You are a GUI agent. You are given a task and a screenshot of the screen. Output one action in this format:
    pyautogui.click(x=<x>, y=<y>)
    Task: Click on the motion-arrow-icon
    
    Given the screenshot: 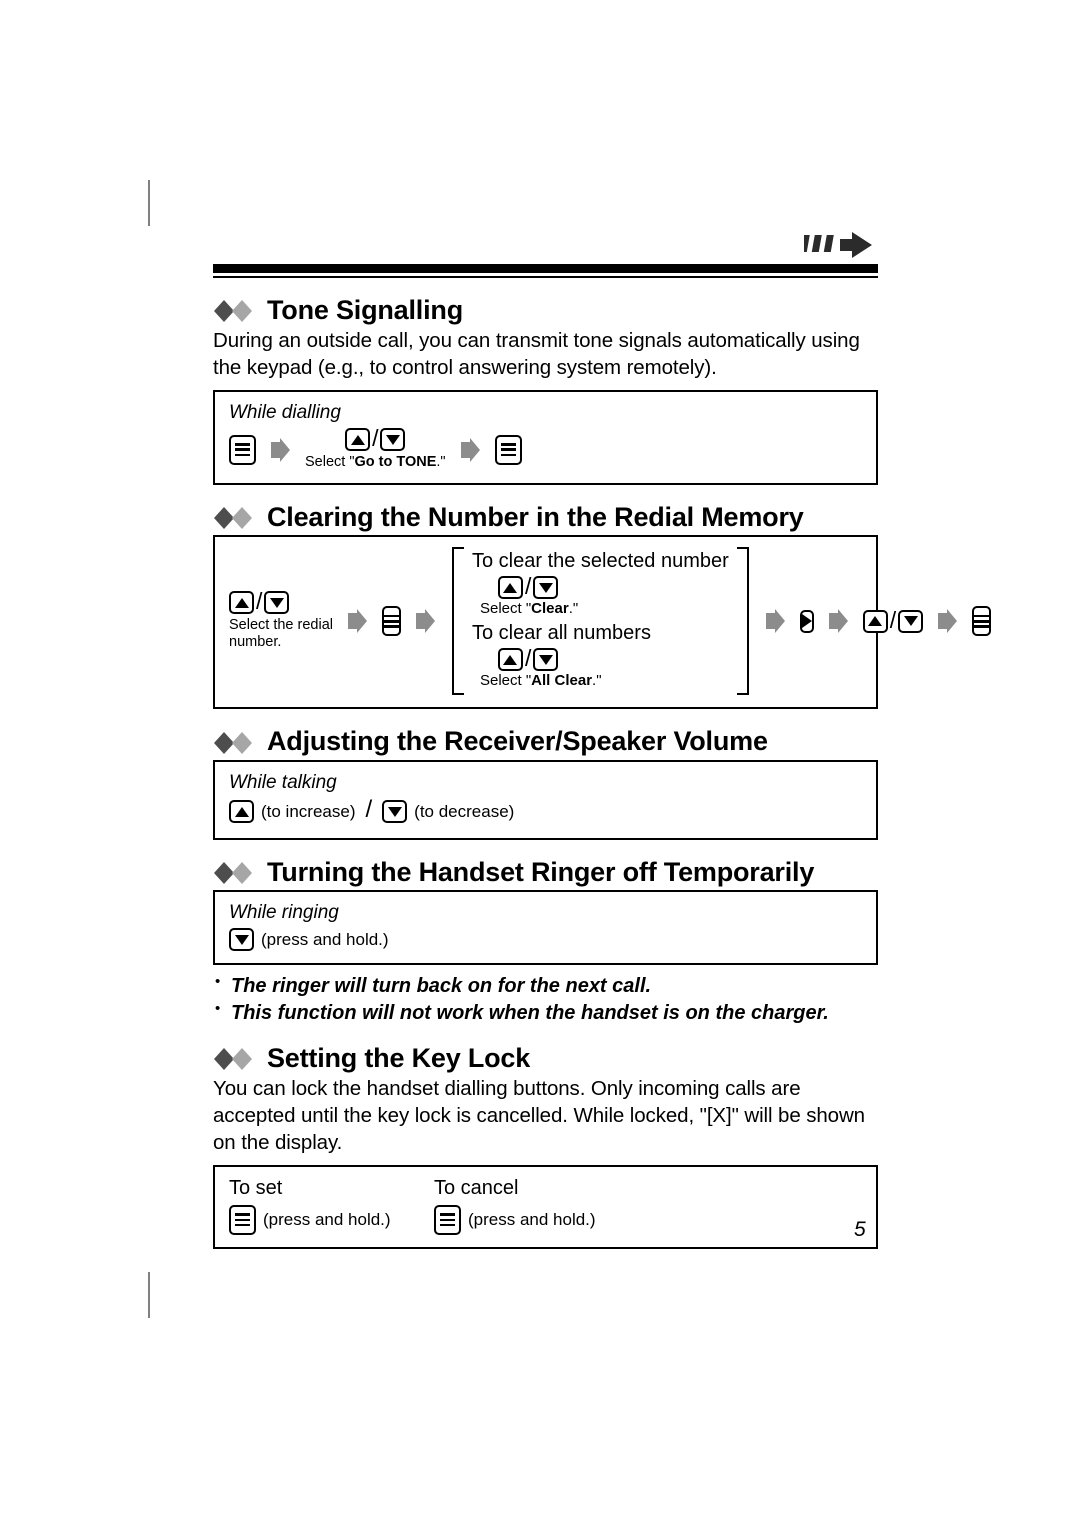 What is the action you would take?
    pyautogui.click(x=838, y=245)
    